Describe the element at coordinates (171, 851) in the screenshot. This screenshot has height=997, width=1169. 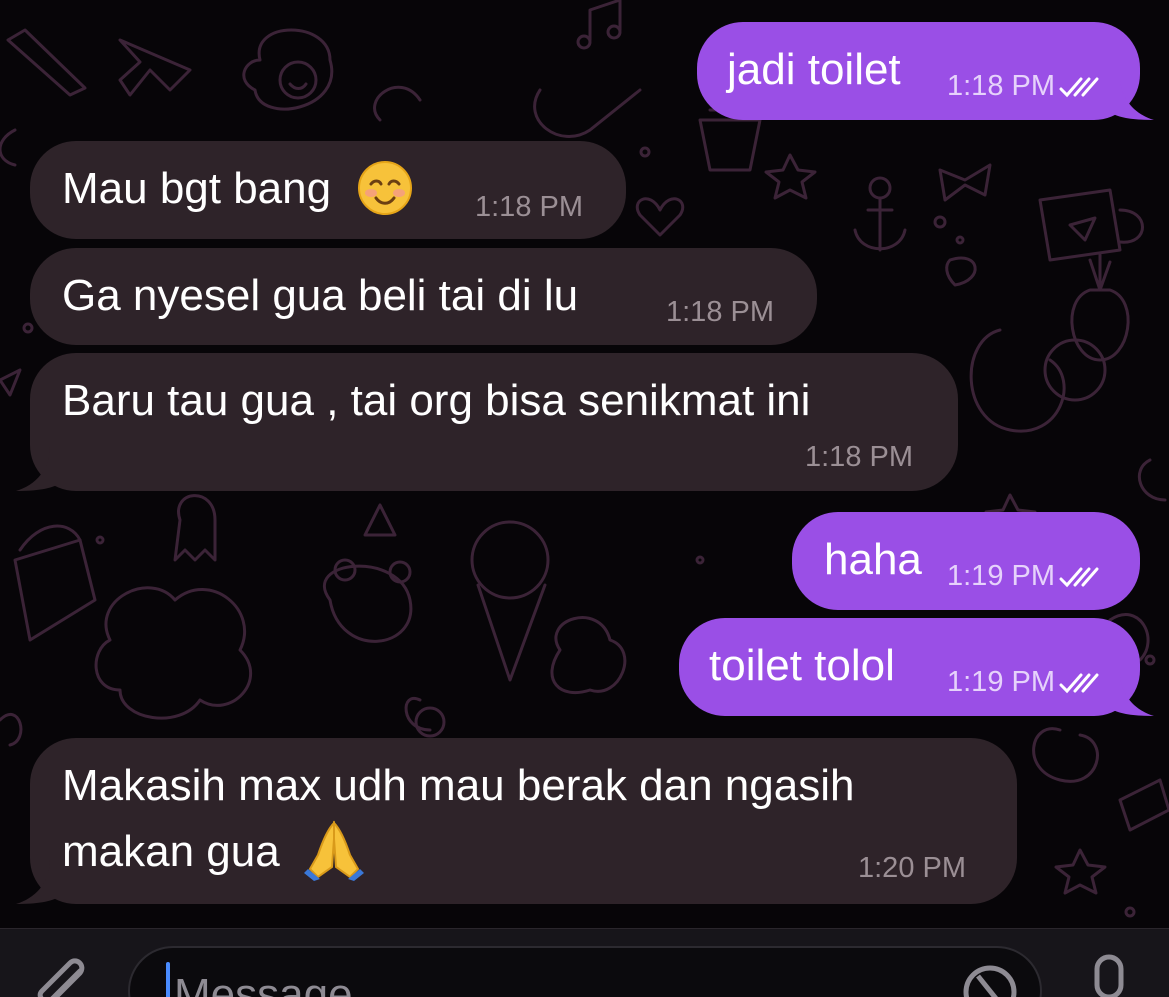
I see `message-text-content: makan gua` at that location.